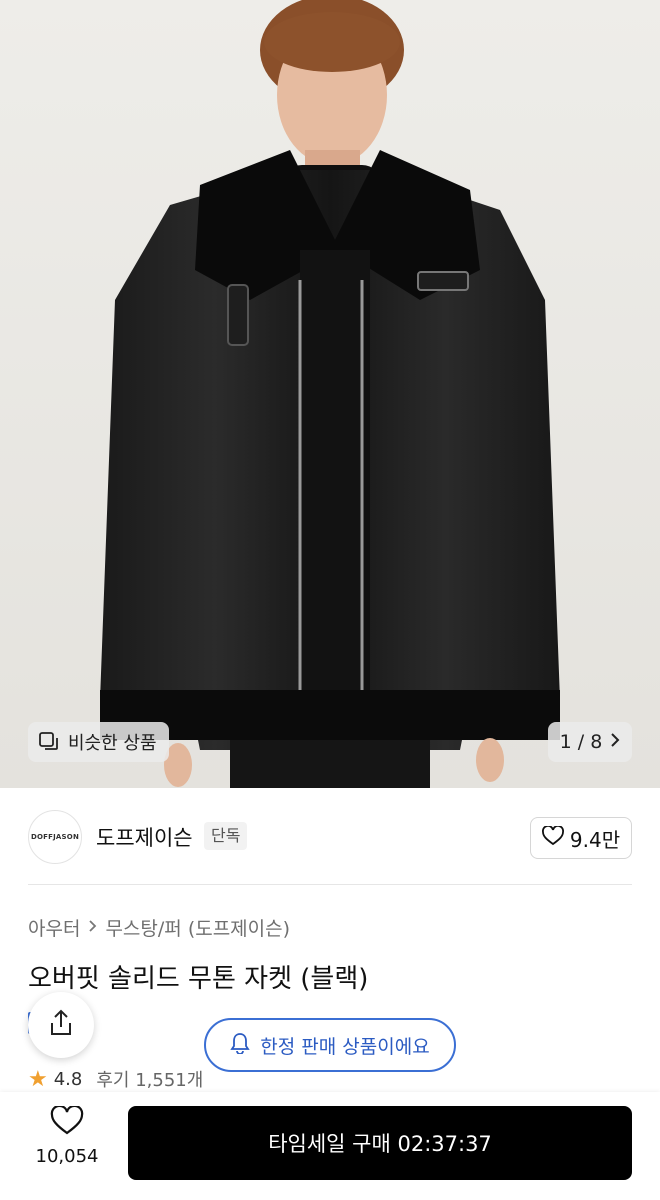 This screenshot has width=660, height=1200. I want to click on breadcrumb: 아우터 무스탕/퍼 (도프제이슨), so click(159, 927).